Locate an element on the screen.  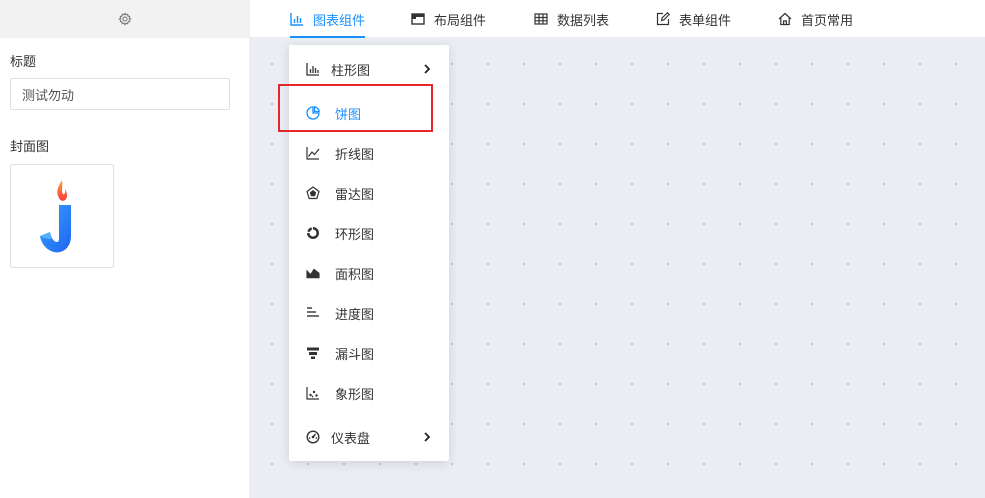
tab-label: 图表组件 is located at coordinates (339, 21).